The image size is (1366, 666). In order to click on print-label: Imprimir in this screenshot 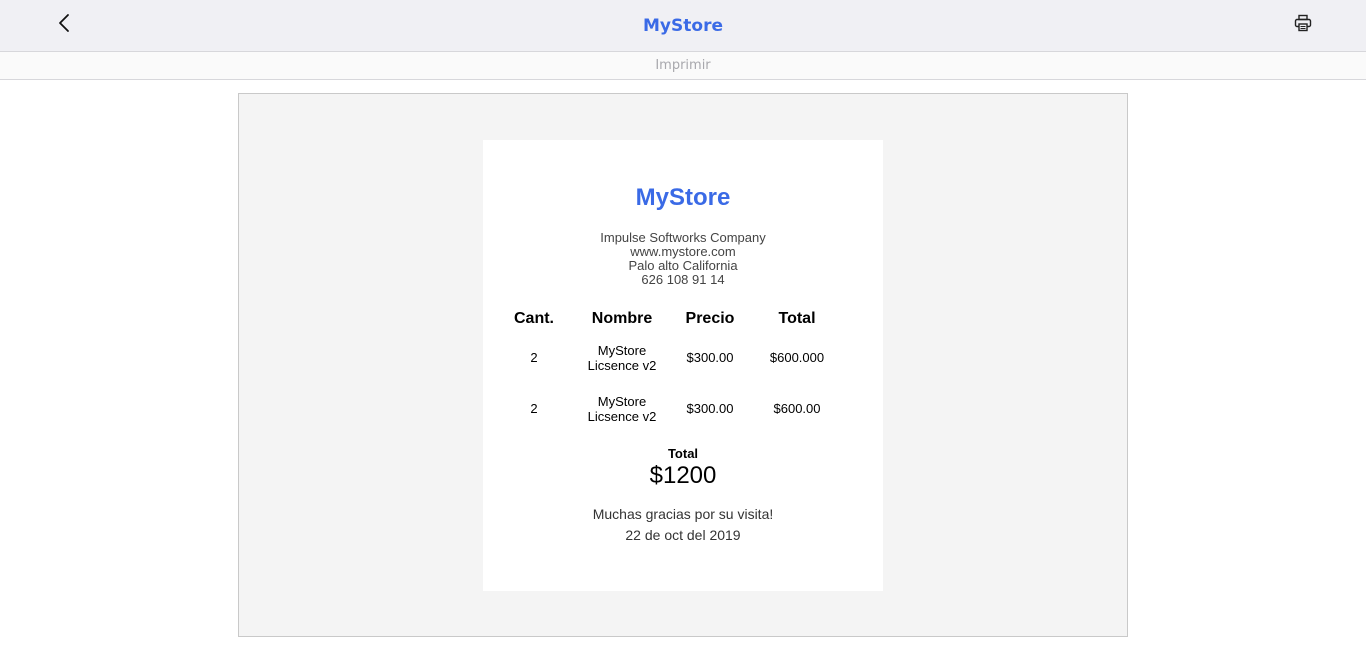, I will do `click(683, 65)`.